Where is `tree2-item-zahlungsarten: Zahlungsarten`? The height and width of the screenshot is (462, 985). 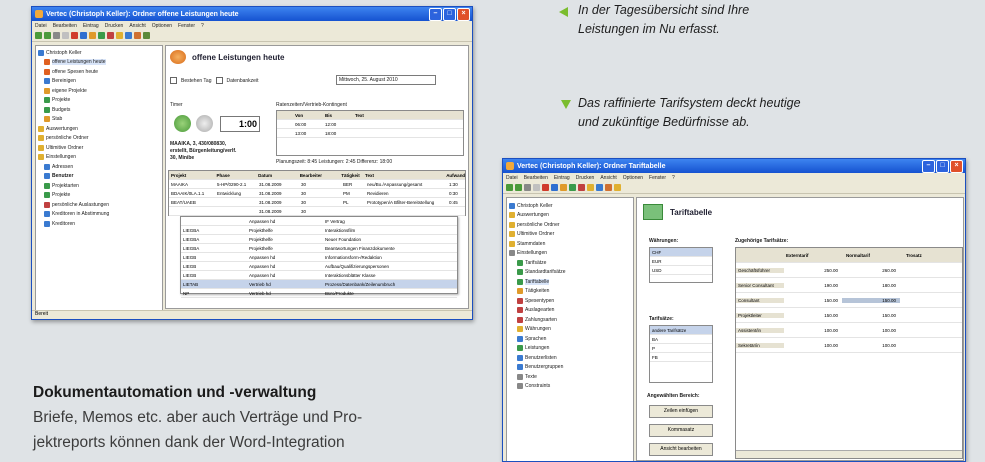 tree2-item-zahlungsarten: Zahlungsarten is located at coordinates (570, 320).